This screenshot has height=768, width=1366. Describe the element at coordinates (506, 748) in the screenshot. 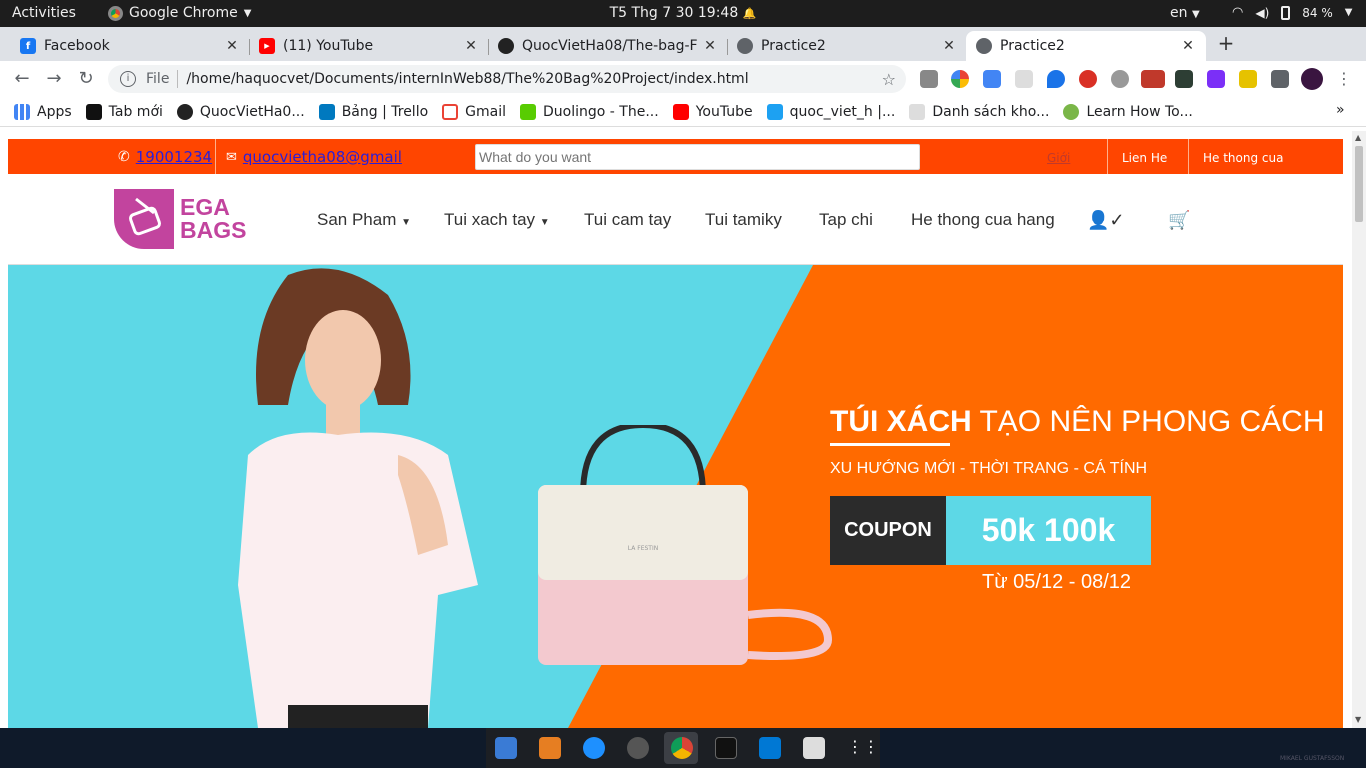

I see `files-icon` at that location.